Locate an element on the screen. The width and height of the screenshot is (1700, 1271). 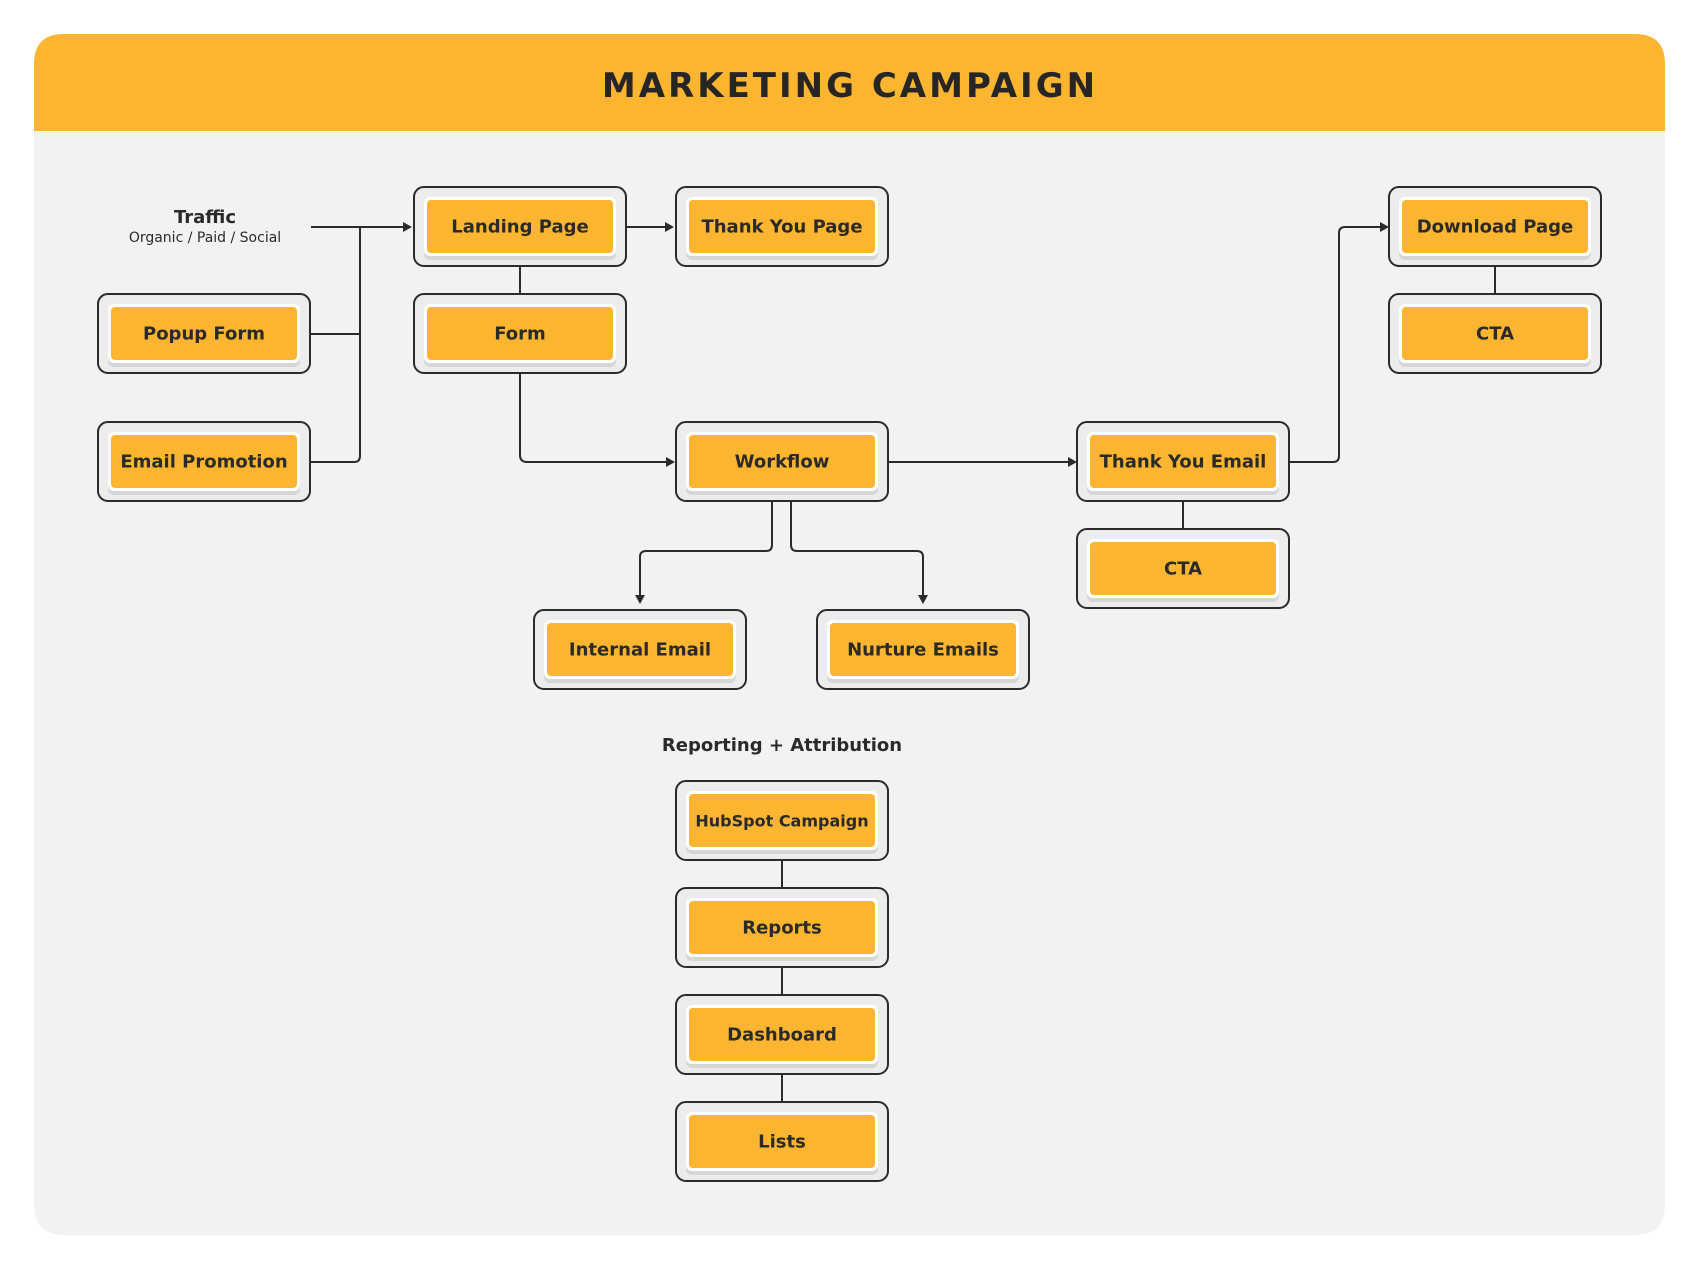
node-label: Form is located at coordinates (520, 334).